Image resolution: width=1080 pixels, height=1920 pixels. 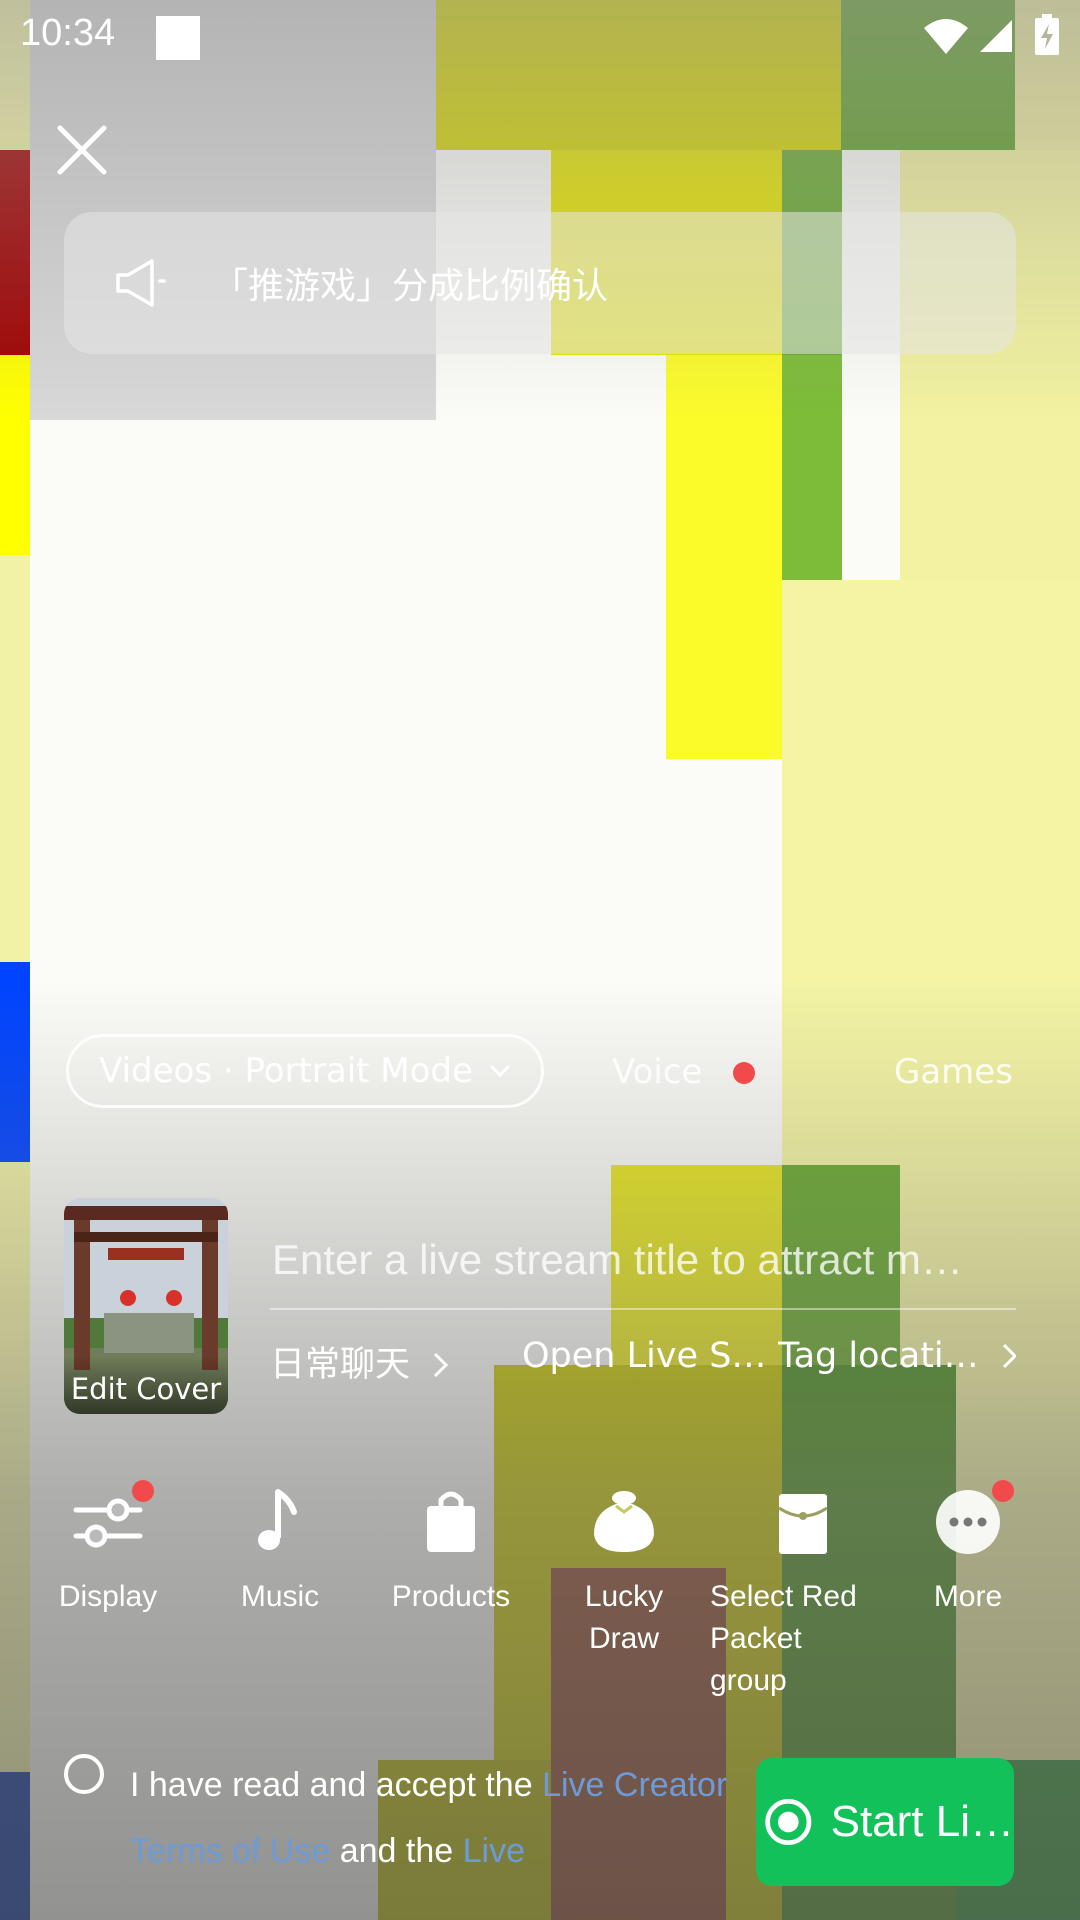 I want to click on stream-title-input, so click(x=645, y=1260).